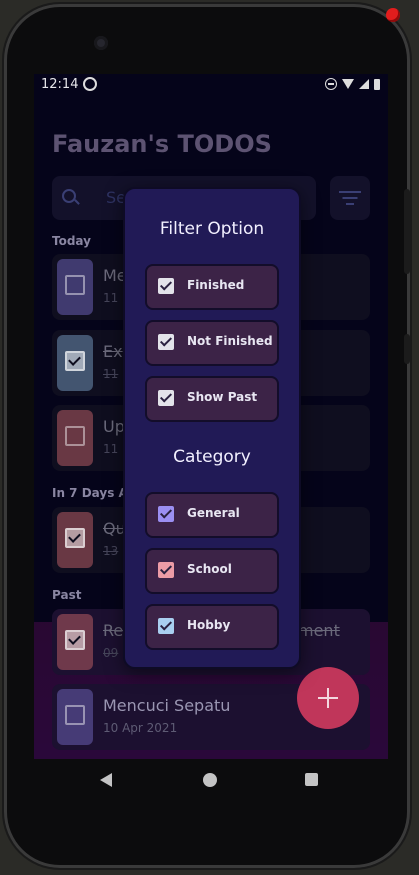 This screenshot has height=875, width=419. Describe the element at coordinates (350, 192) in the screenshot. I see `filter-icon` at that location.